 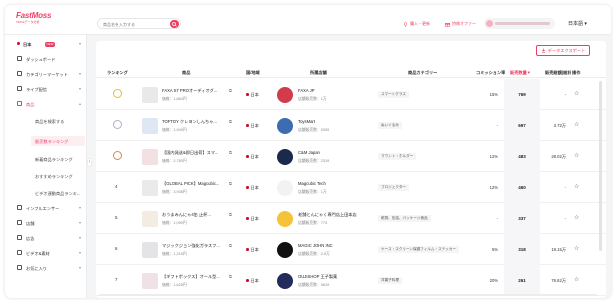 What do you see at coordinates (116, 186) in the screenshot?
I see `rank-number: 4` at bounding box center [116, 186].